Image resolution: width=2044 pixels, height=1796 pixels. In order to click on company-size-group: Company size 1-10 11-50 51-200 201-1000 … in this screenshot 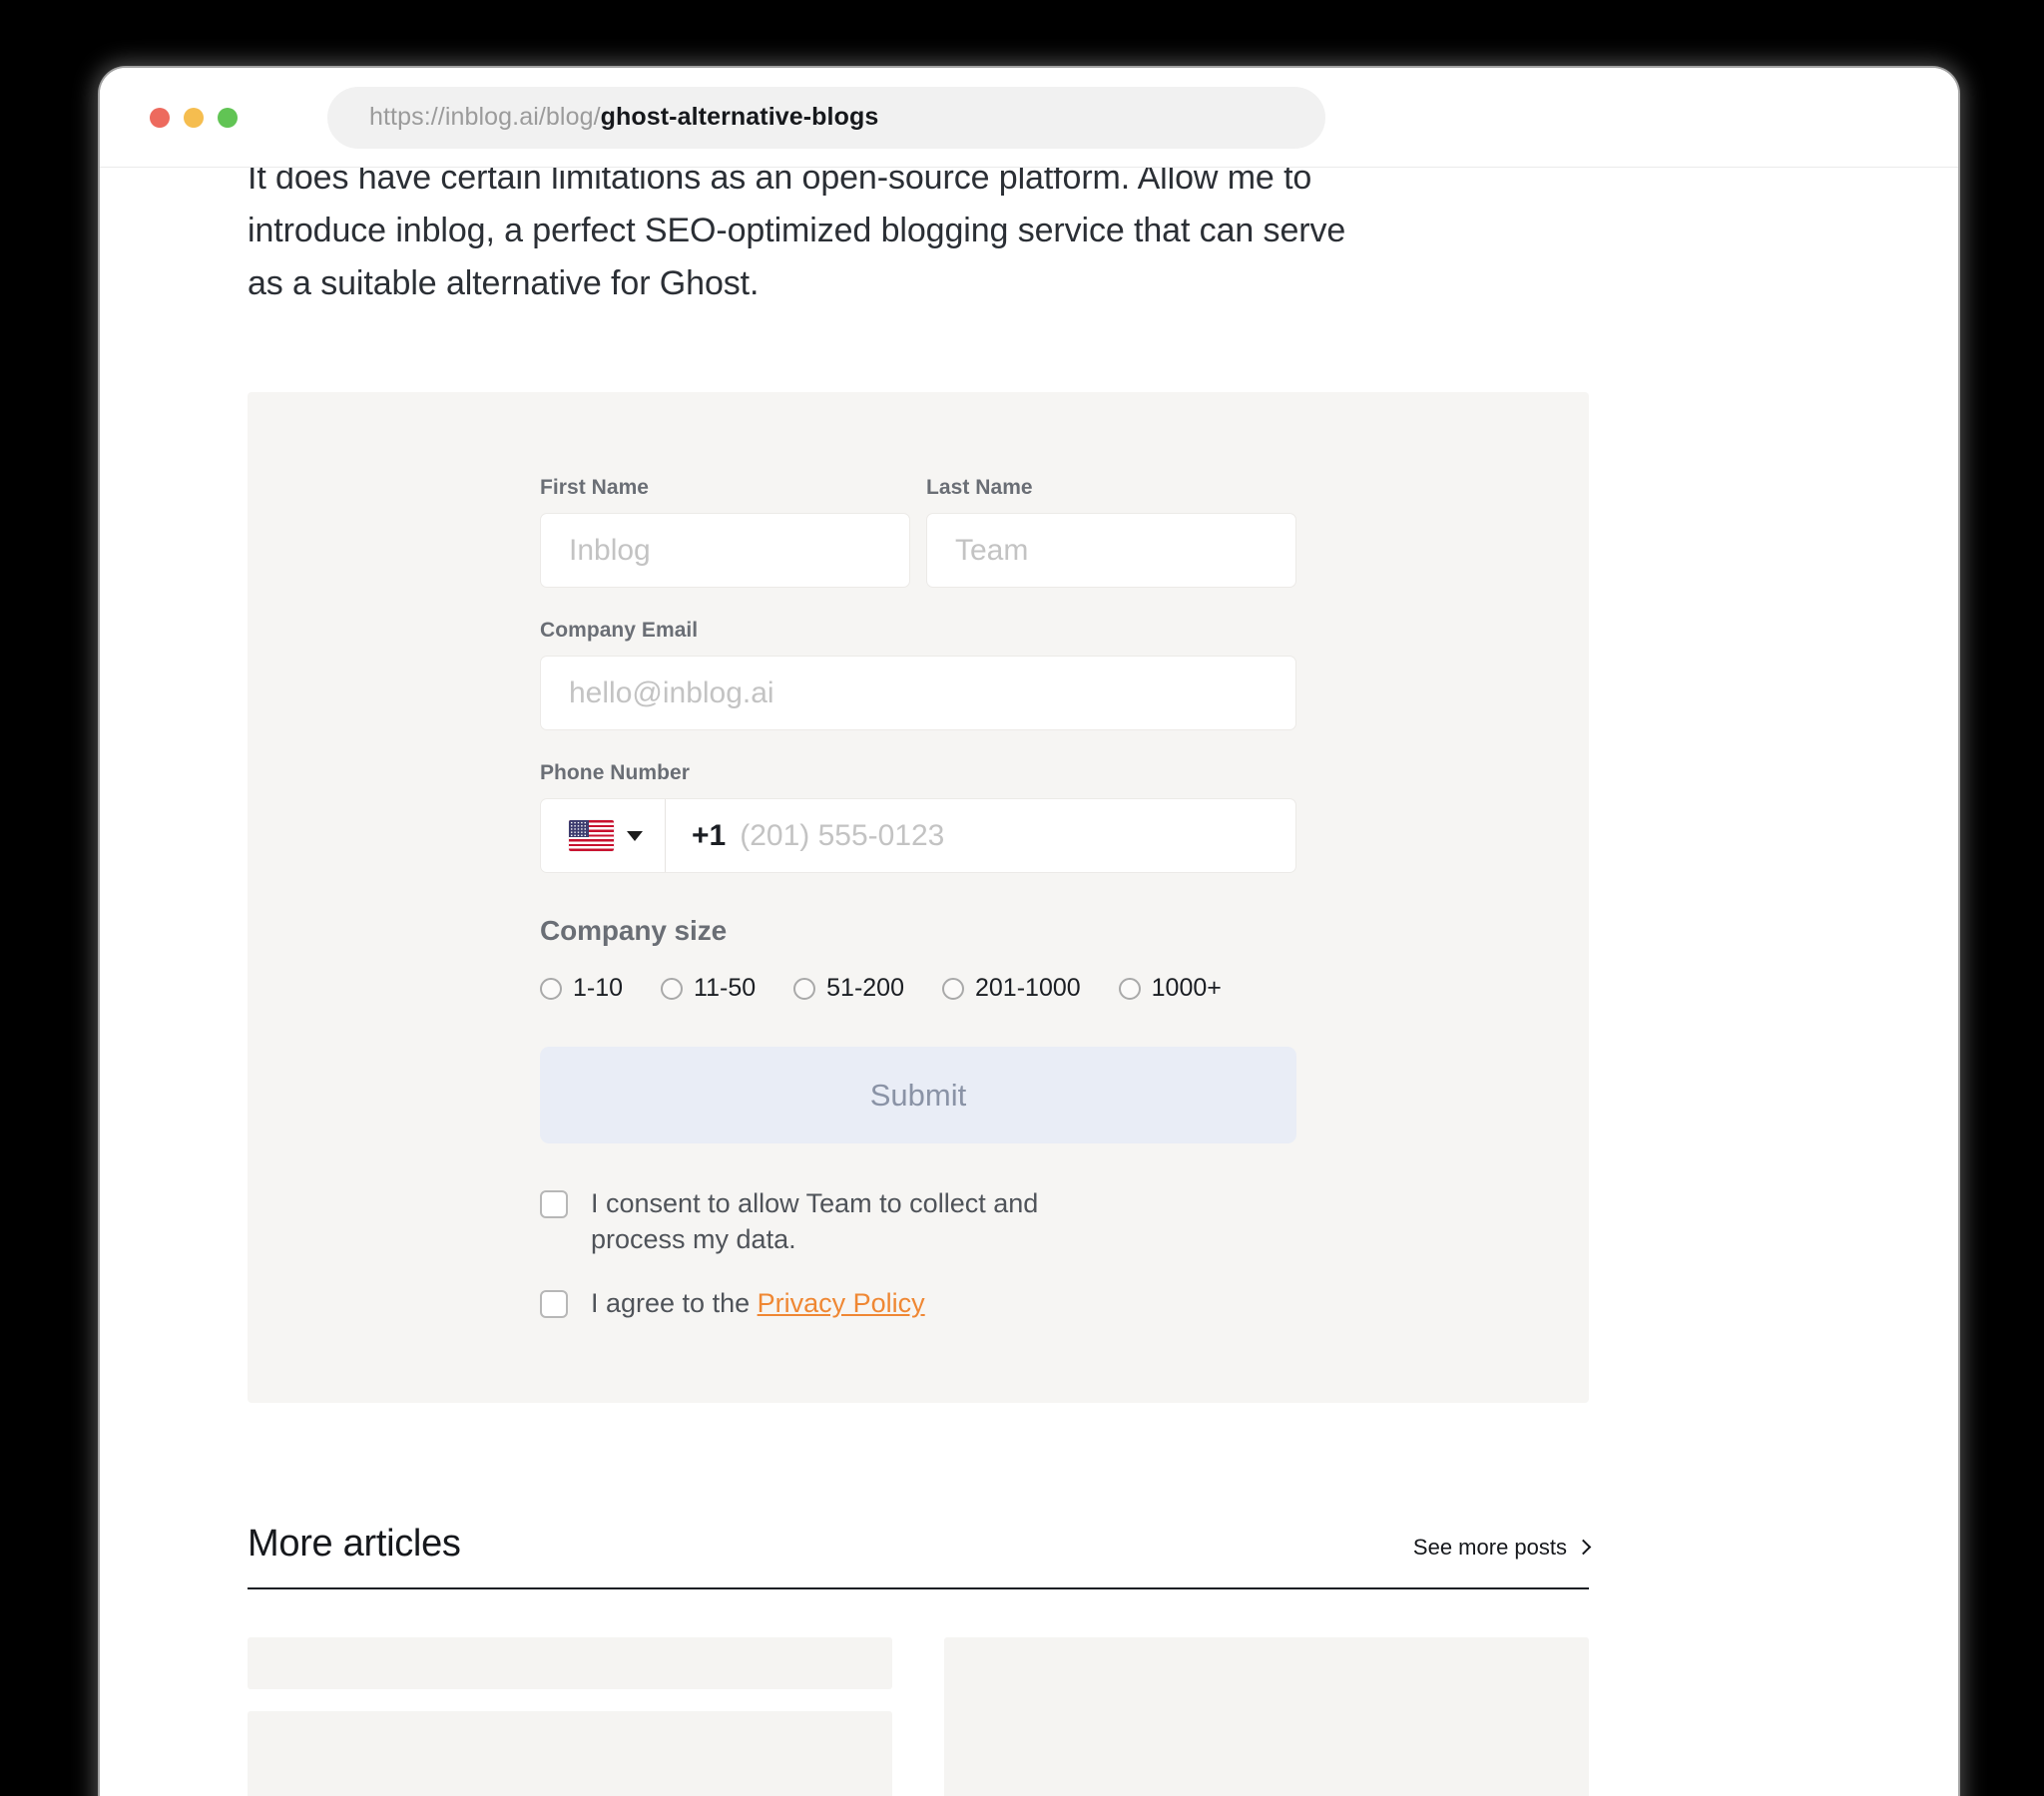, I will do `click(918, 959)`.